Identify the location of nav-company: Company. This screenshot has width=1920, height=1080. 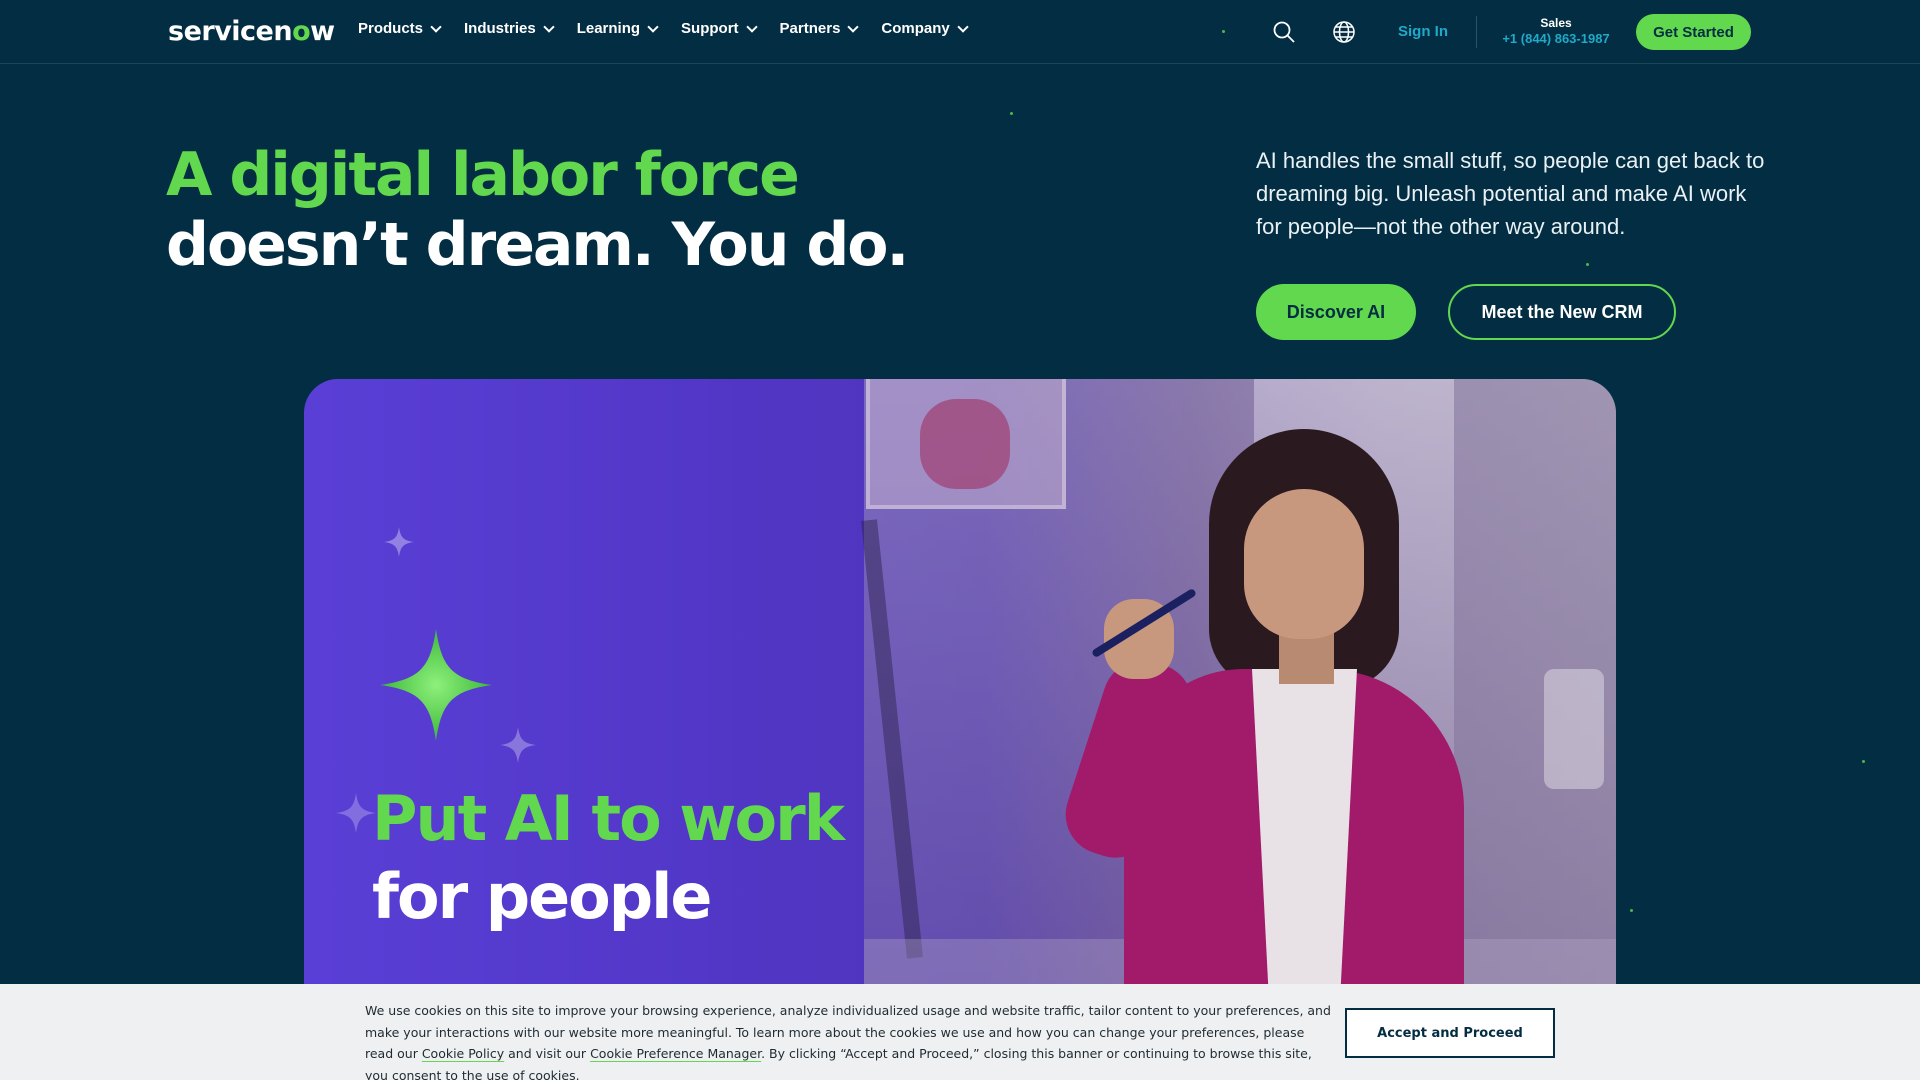
(925, 28).